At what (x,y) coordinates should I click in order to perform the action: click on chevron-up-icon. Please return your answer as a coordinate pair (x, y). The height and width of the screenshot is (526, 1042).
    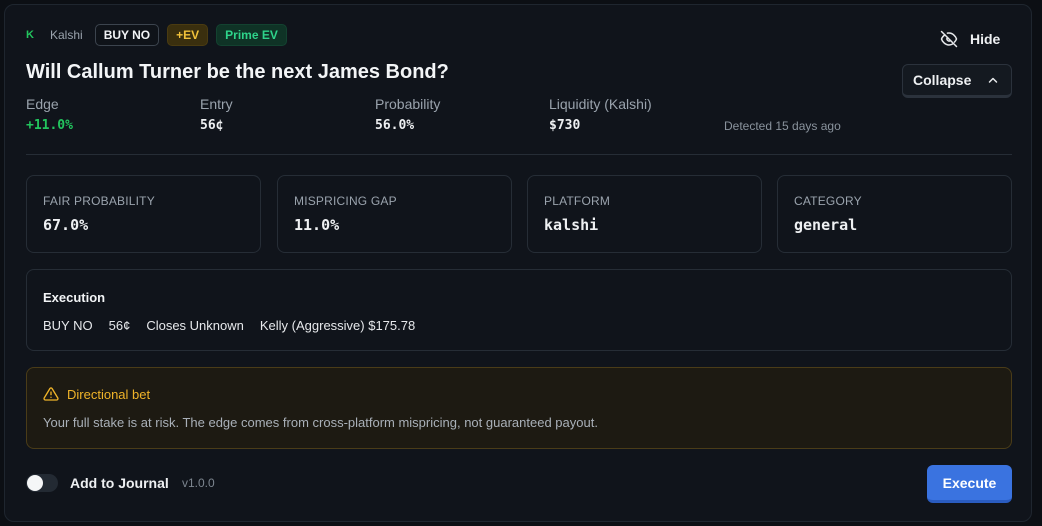
    Looking at the image, I should click on (993, 80).